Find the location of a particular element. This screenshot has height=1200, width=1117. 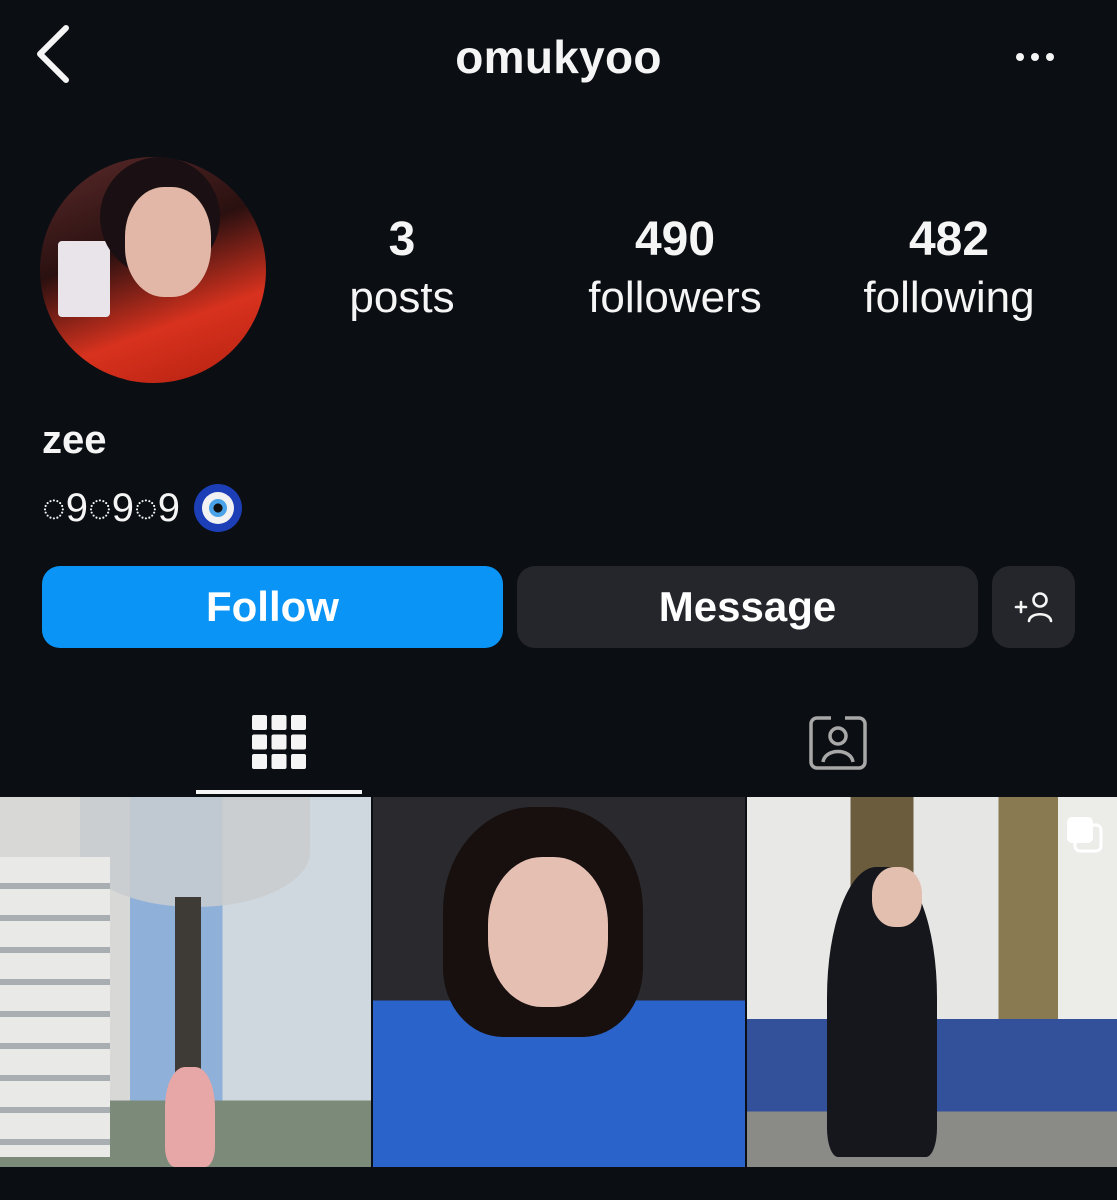

tagged-icon is located at coordinates (838, 742).